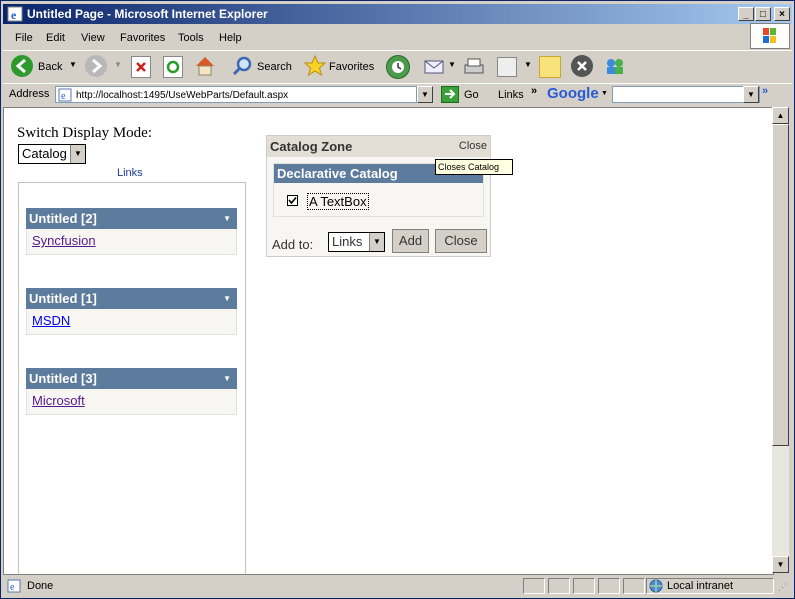  I want to click on forward-icon, so click(96, 66).